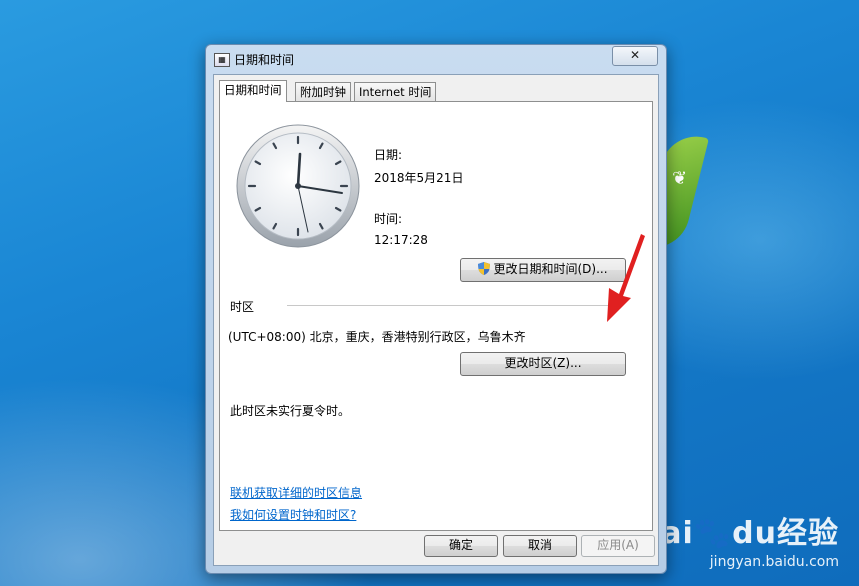 The height and width of the screenshot is (586, 859). I want to click on window-title: 日期和时间, so click(264, 60).